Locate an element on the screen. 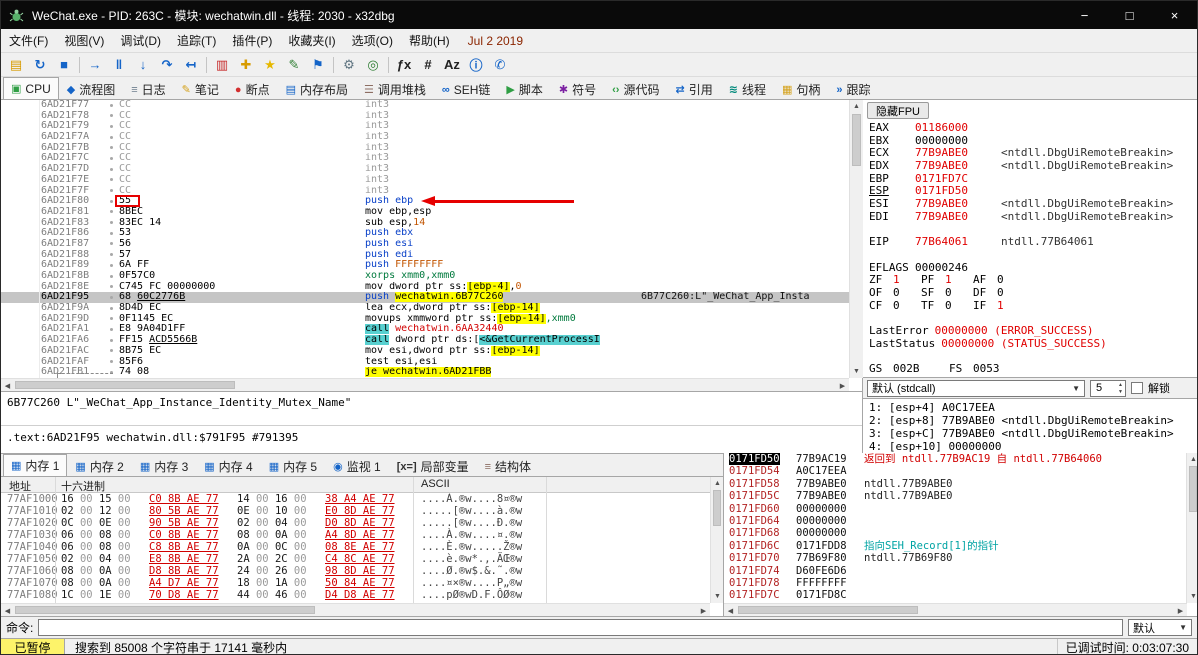 Image resolution: width=1198 pixels, height=655 pixels. btab-struct: ≡ 结构体 is located at coordinates (508, 466).